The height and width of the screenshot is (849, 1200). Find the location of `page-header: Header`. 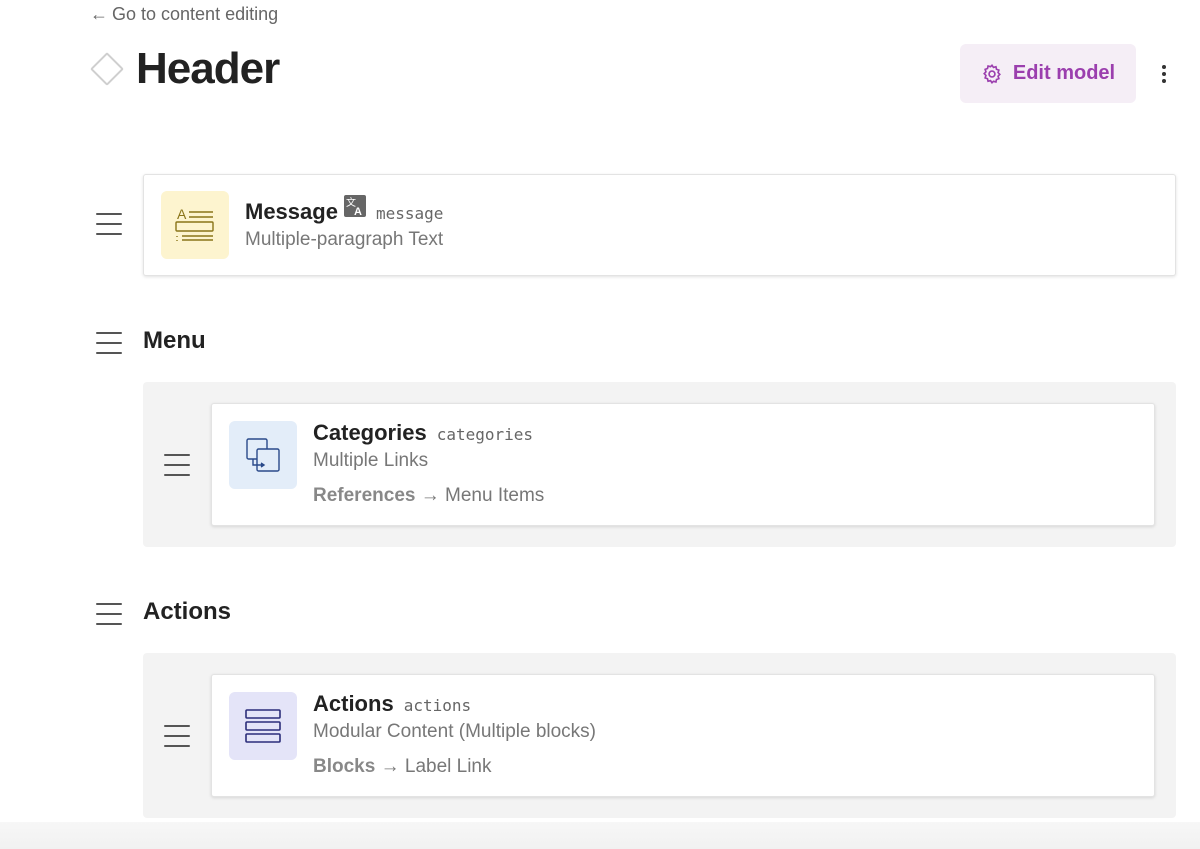

page-header: Header is located at coordinates (185, 69).